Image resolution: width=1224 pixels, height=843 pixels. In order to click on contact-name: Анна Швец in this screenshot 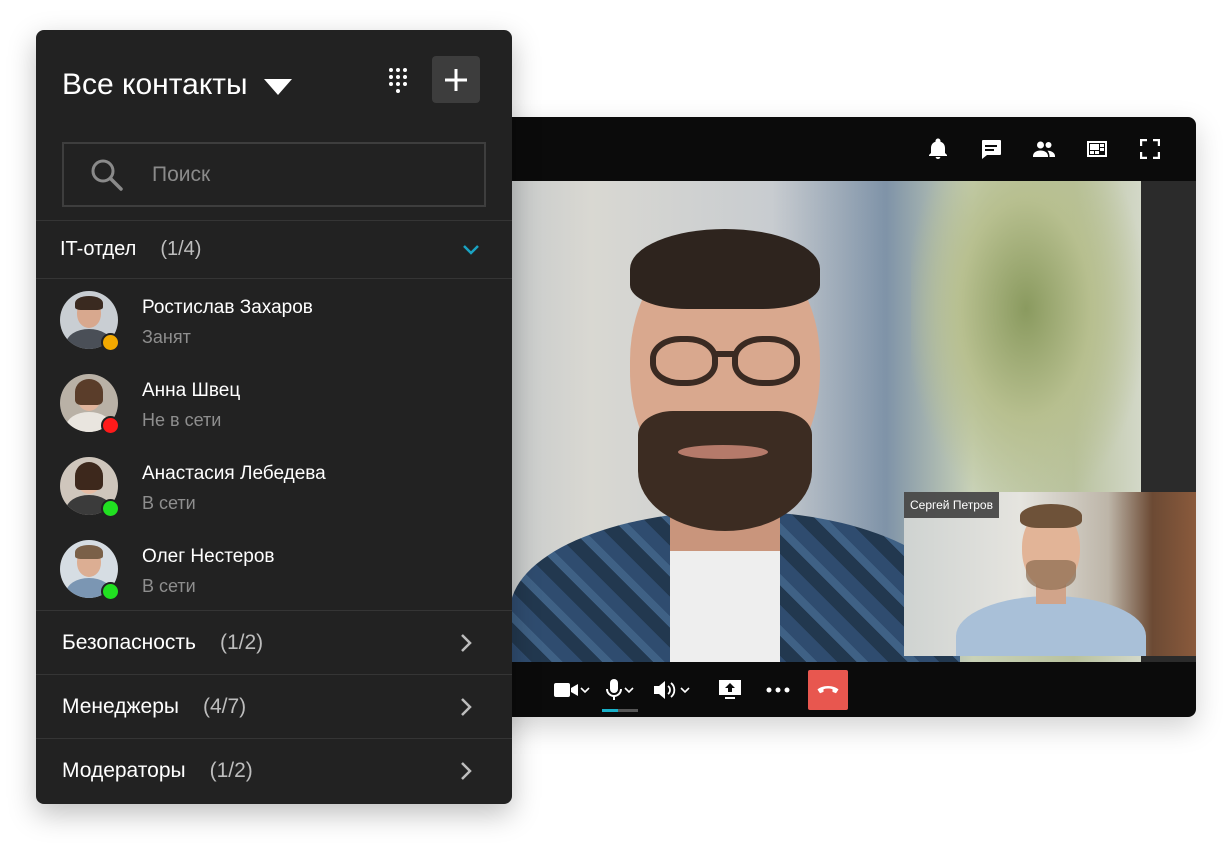, I will do `click(191, 390)`.